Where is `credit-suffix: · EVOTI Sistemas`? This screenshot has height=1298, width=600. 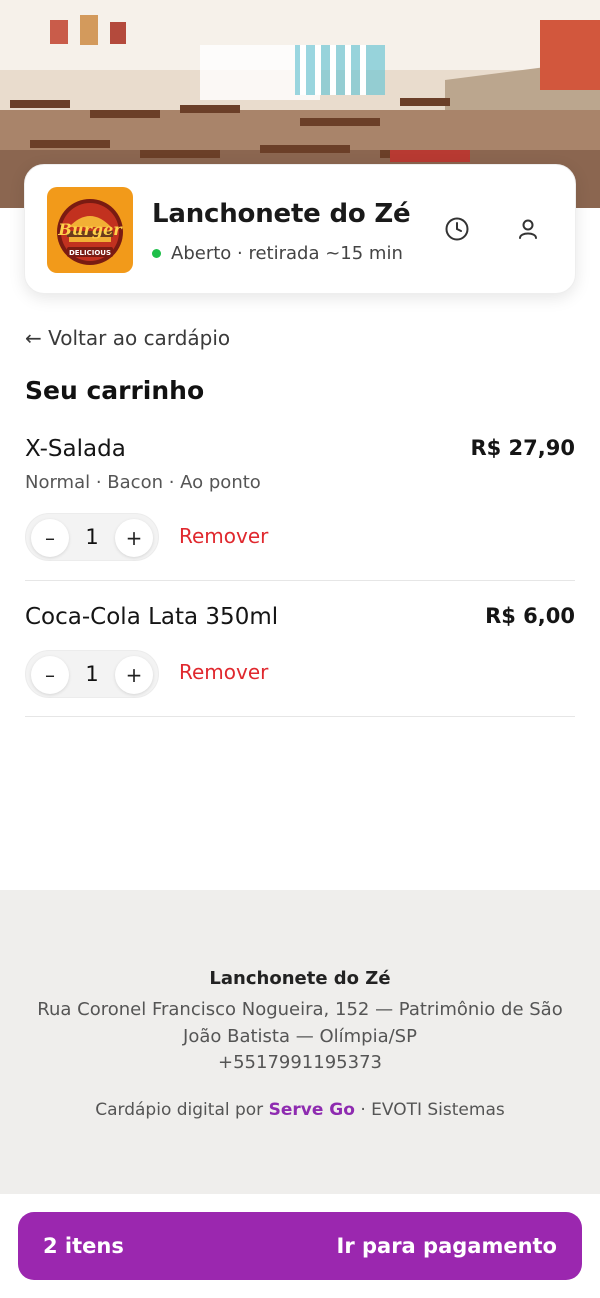 credit-suffix: · EVOTI Sistemas is located at coordinates (432, 1110).